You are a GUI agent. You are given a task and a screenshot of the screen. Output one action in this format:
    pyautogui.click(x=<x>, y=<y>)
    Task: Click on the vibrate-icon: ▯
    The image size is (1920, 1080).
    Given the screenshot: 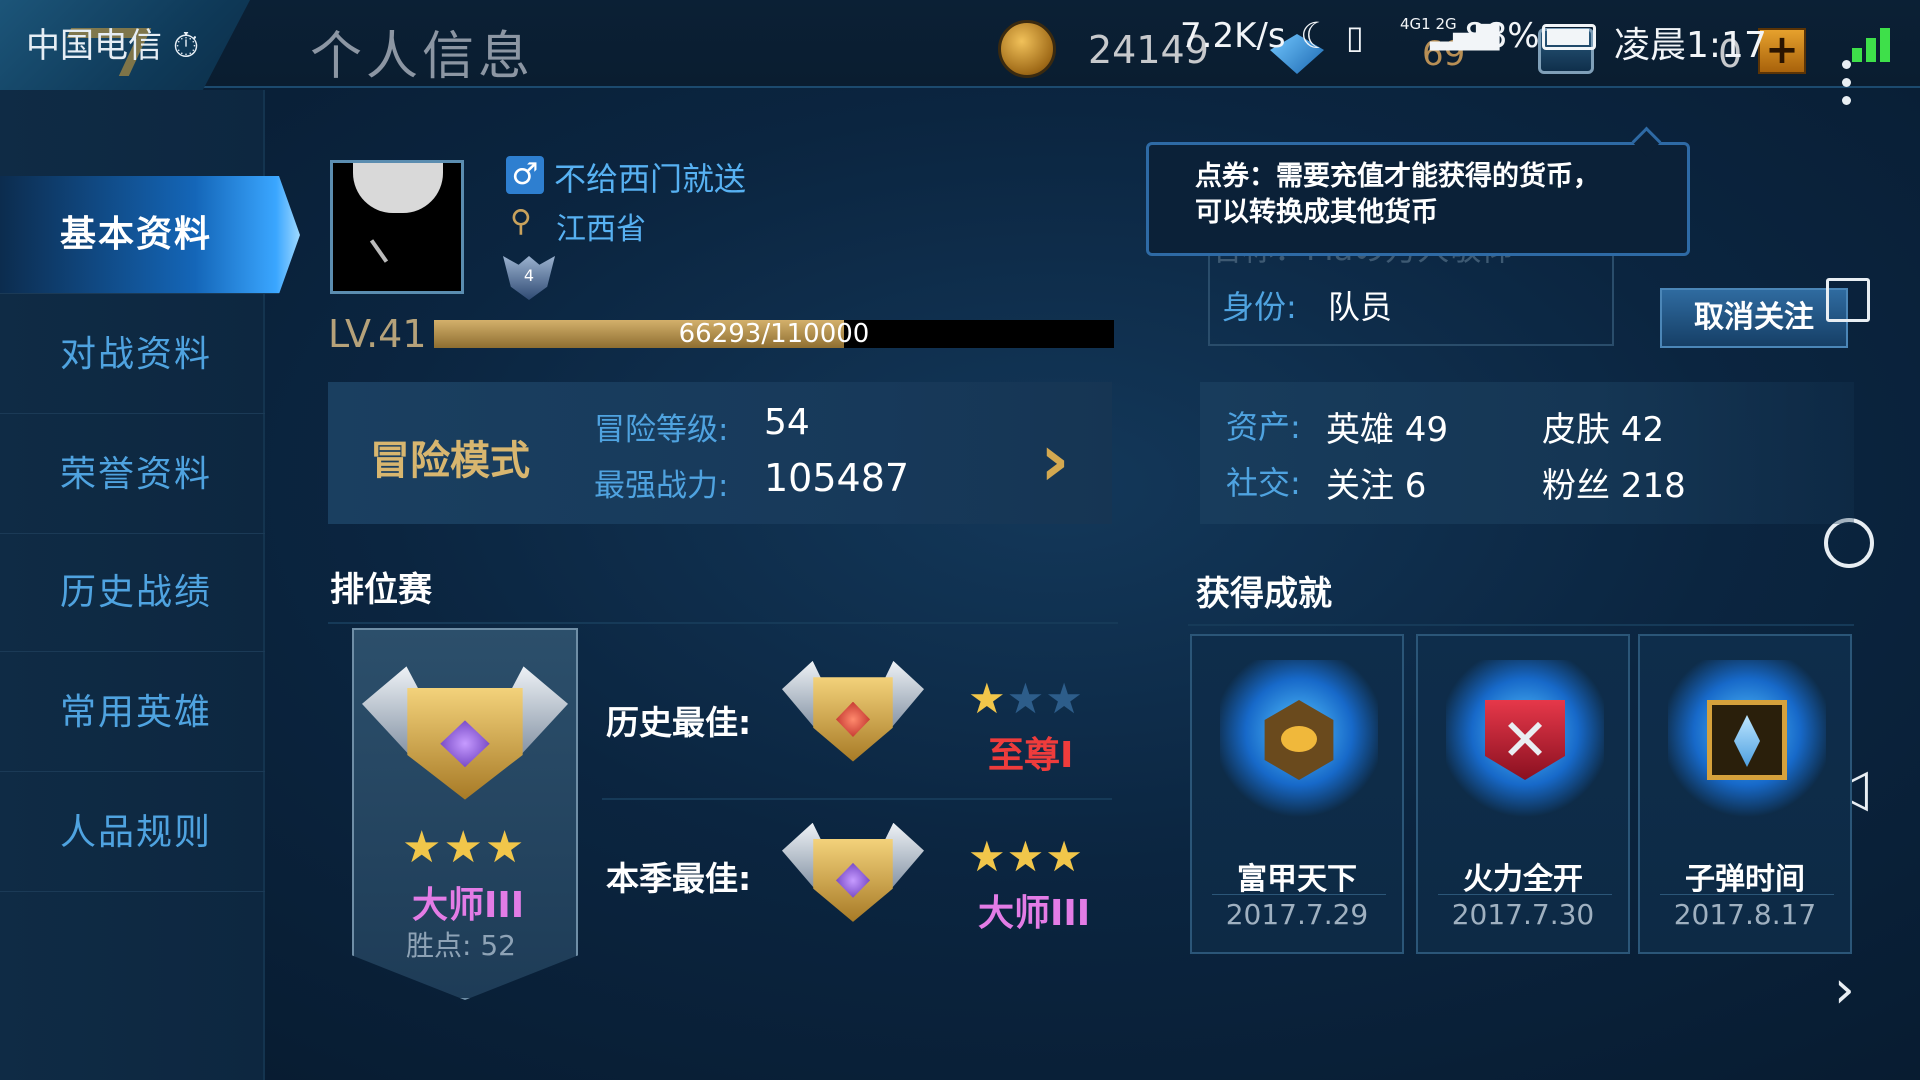 What is the action you would take?
    pyautogui.click(x=1355, y=37)
    